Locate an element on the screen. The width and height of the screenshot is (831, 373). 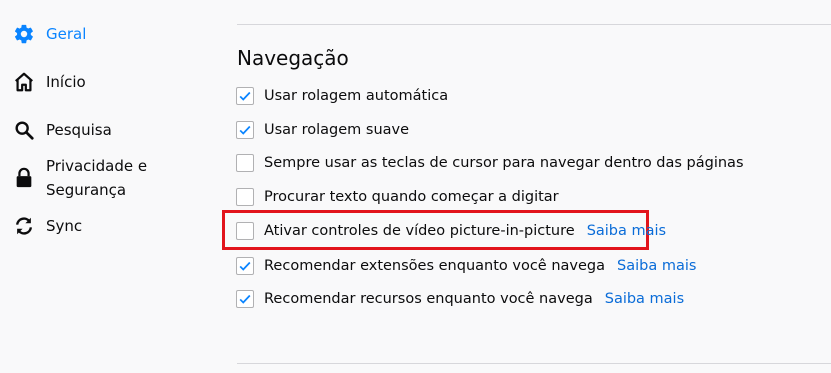
option-label: Procurar texto quando começar a digitar is located at coordinates (411, 197).